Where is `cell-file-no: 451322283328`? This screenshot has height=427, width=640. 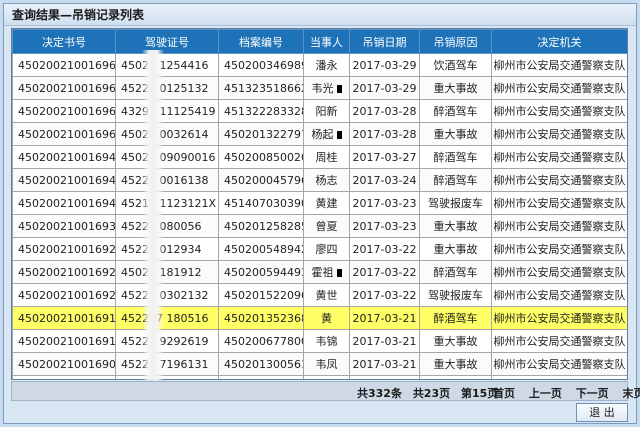 cell-file-no: 451322283328 is located at coordinates (261, 111).